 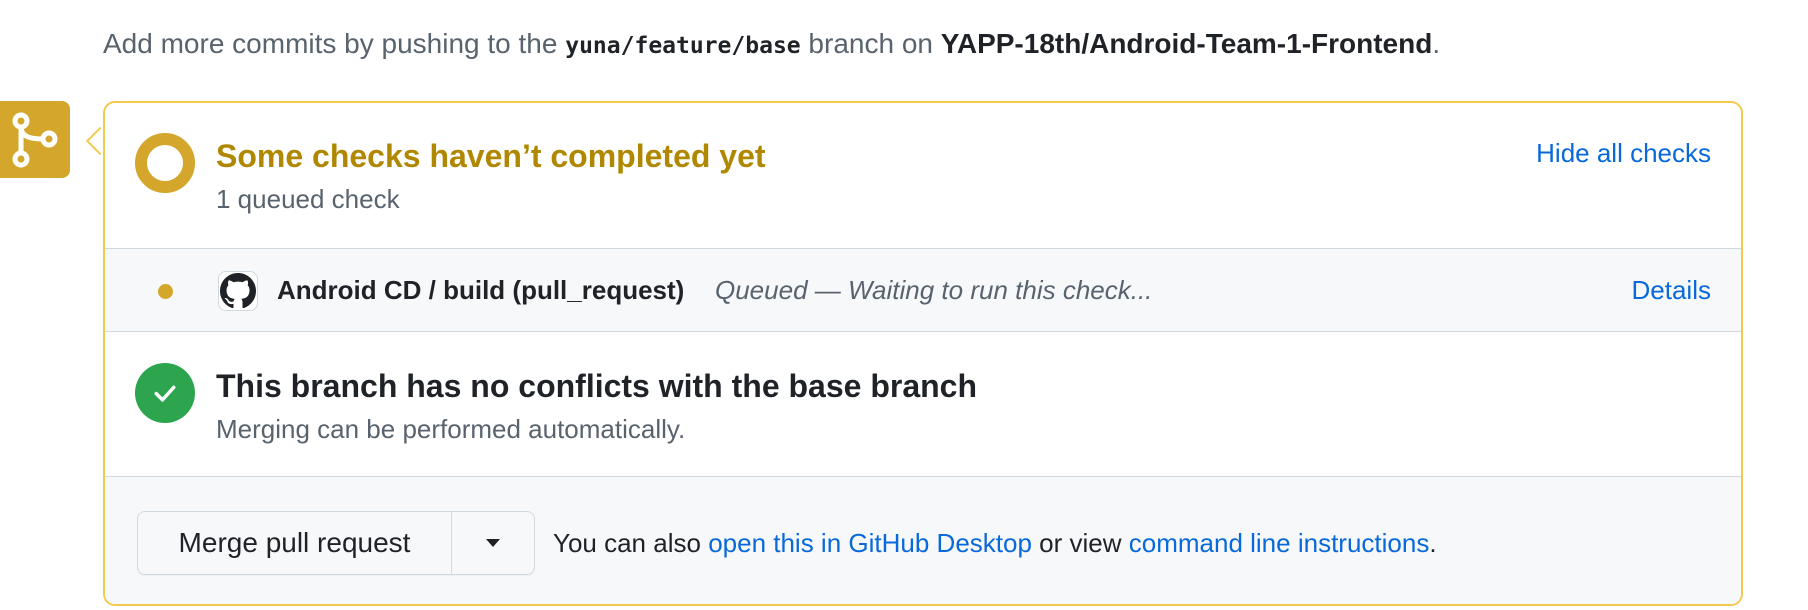 What do you see at coordinates (165, 291) in the screenshot?
I see `queued-dot-icon` at bounding box center [165, 291].